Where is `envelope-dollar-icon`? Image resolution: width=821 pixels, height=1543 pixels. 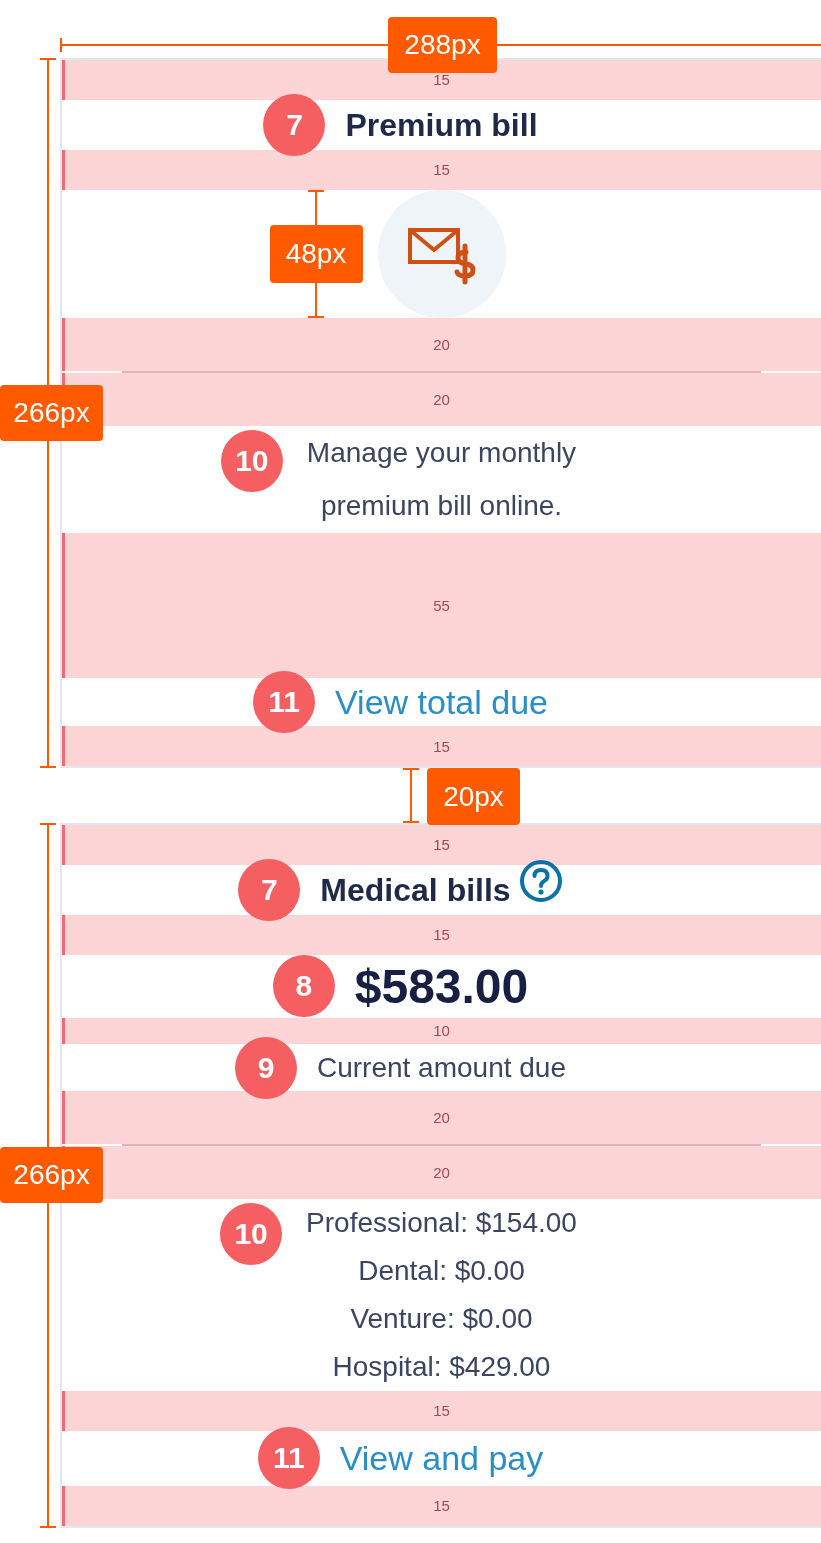 envelope-dollar-icon is located at coordinates (441, 253).